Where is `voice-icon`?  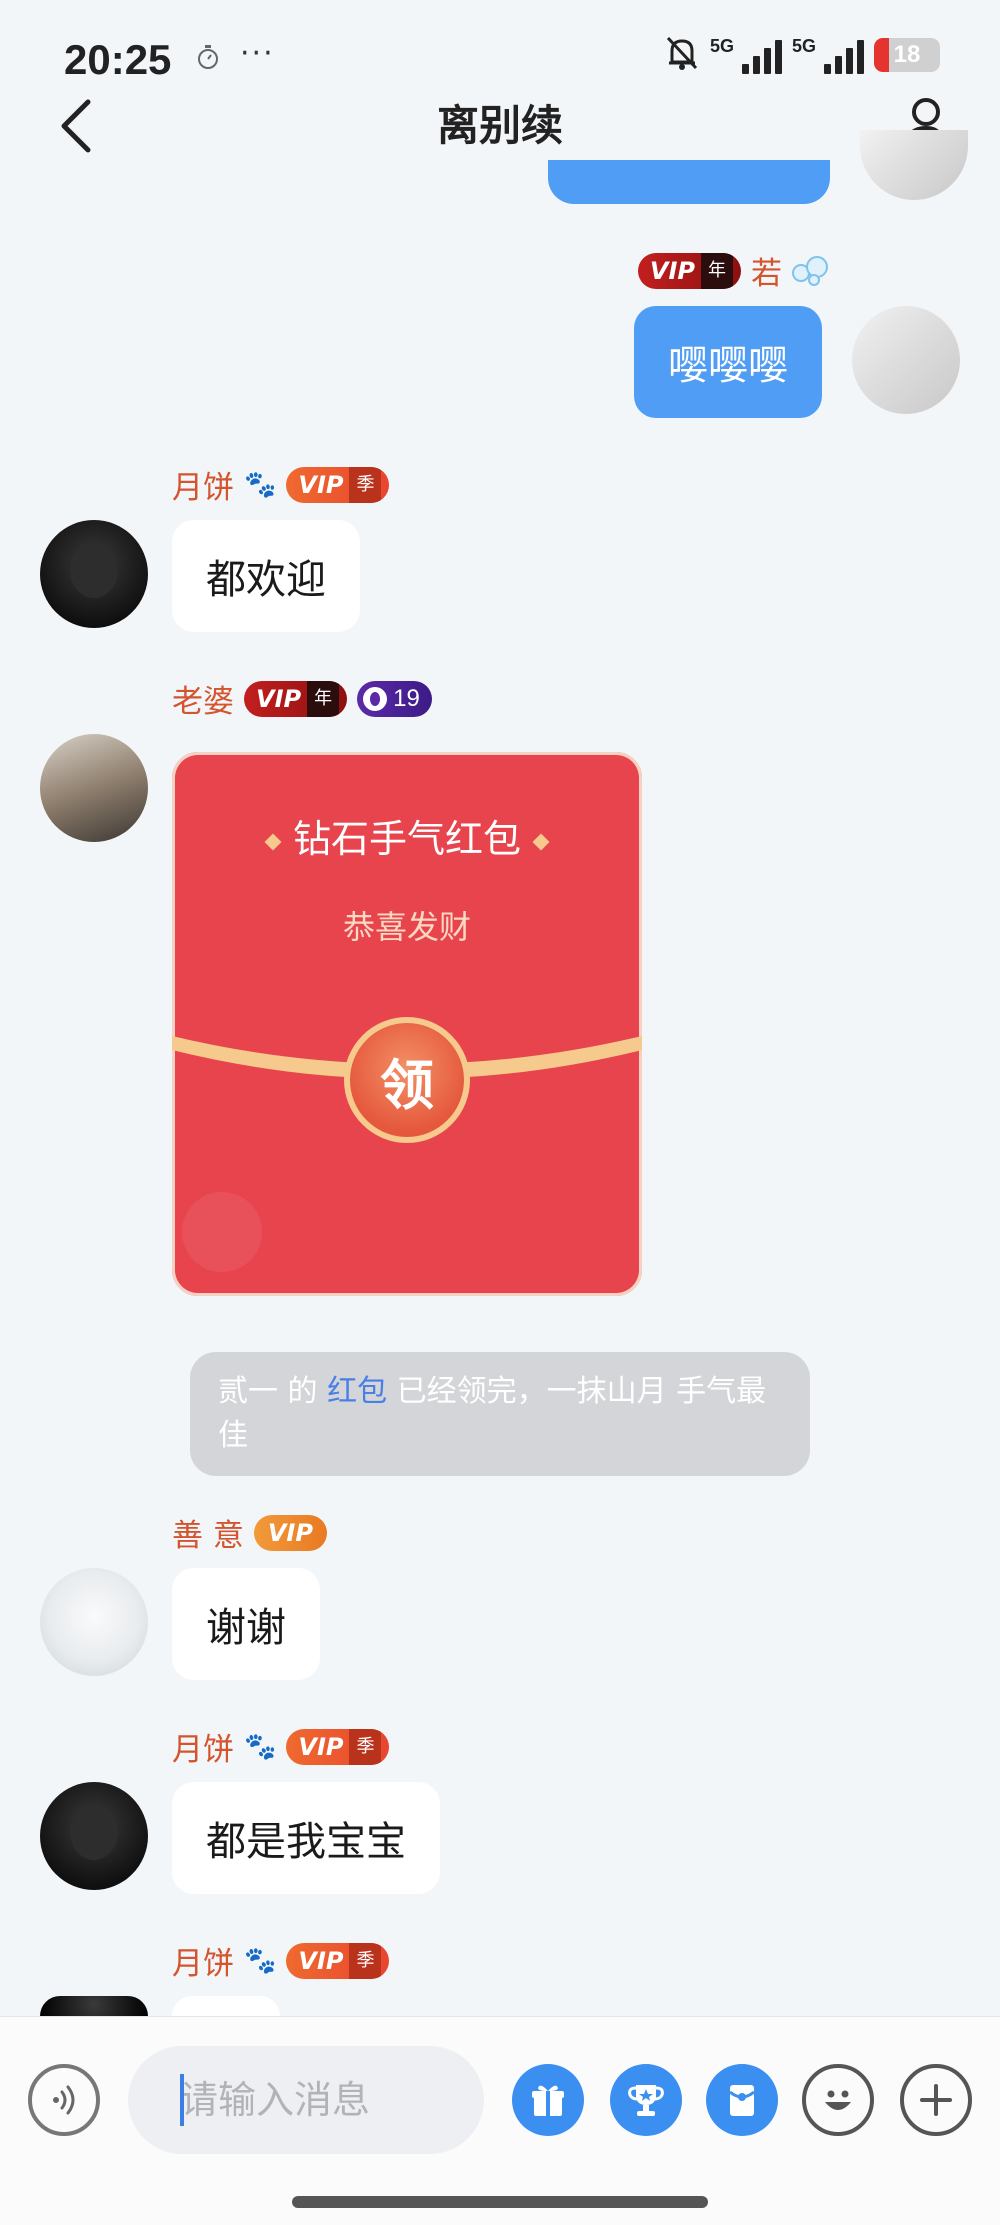 voice-icon is located at coordinates (64, 2100).